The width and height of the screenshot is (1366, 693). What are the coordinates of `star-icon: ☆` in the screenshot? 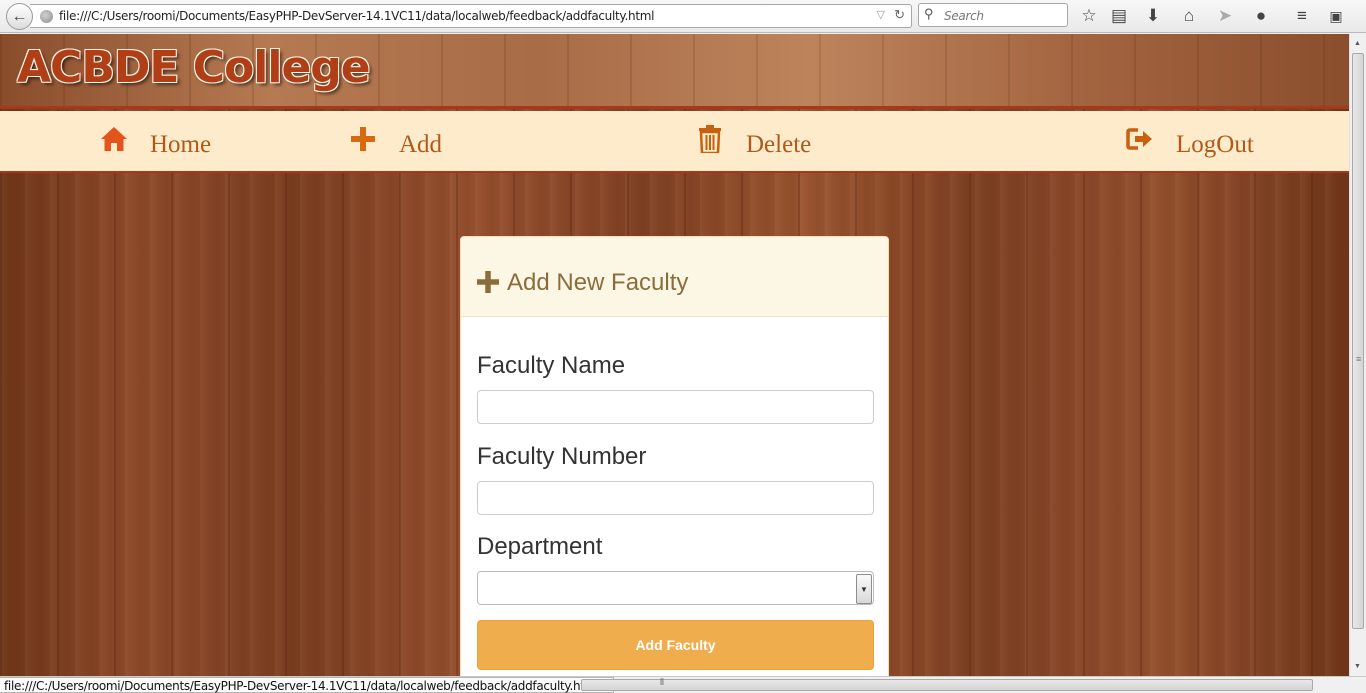 It's located at (1089, 16).